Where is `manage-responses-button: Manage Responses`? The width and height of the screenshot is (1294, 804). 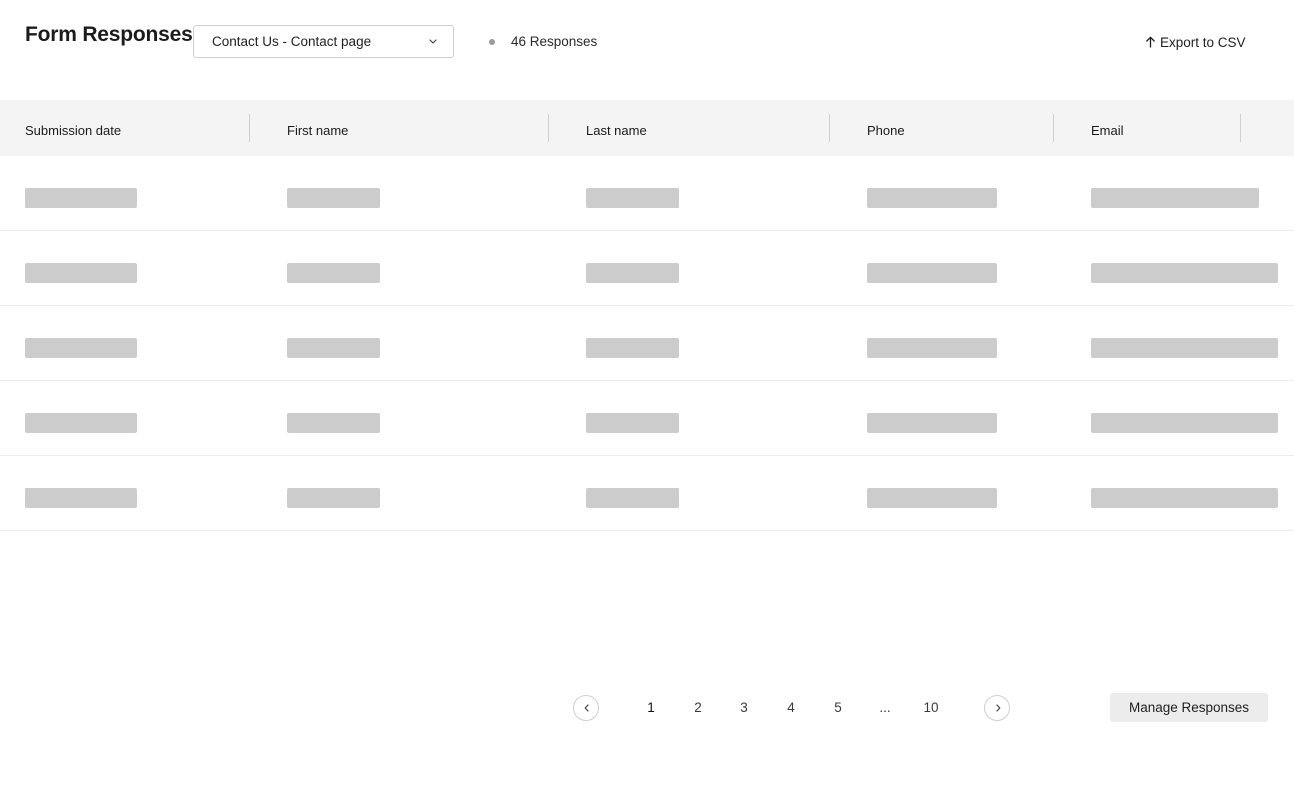 manage-responses-button: Manage Responses is located at coordinates (1189, 707).